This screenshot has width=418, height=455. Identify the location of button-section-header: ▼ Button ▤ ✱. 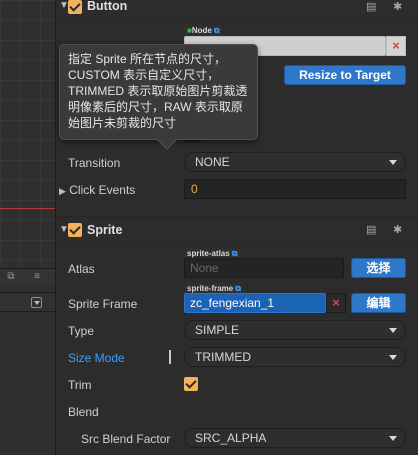
(237, 10).